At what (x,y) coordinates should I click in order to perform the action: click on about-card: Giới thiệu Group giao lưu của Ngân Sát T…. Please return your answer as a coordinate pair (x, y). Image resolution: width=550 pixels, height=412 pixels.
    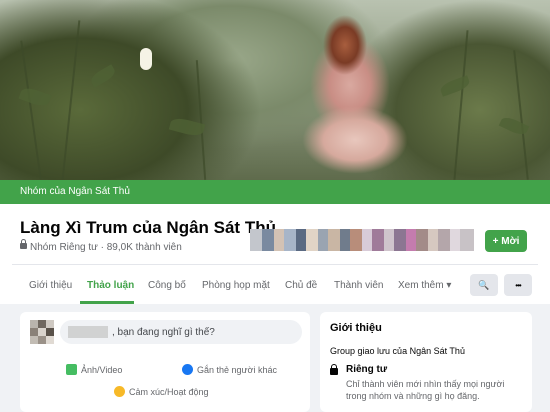
    Looking at the image, I should click on (426, 362).